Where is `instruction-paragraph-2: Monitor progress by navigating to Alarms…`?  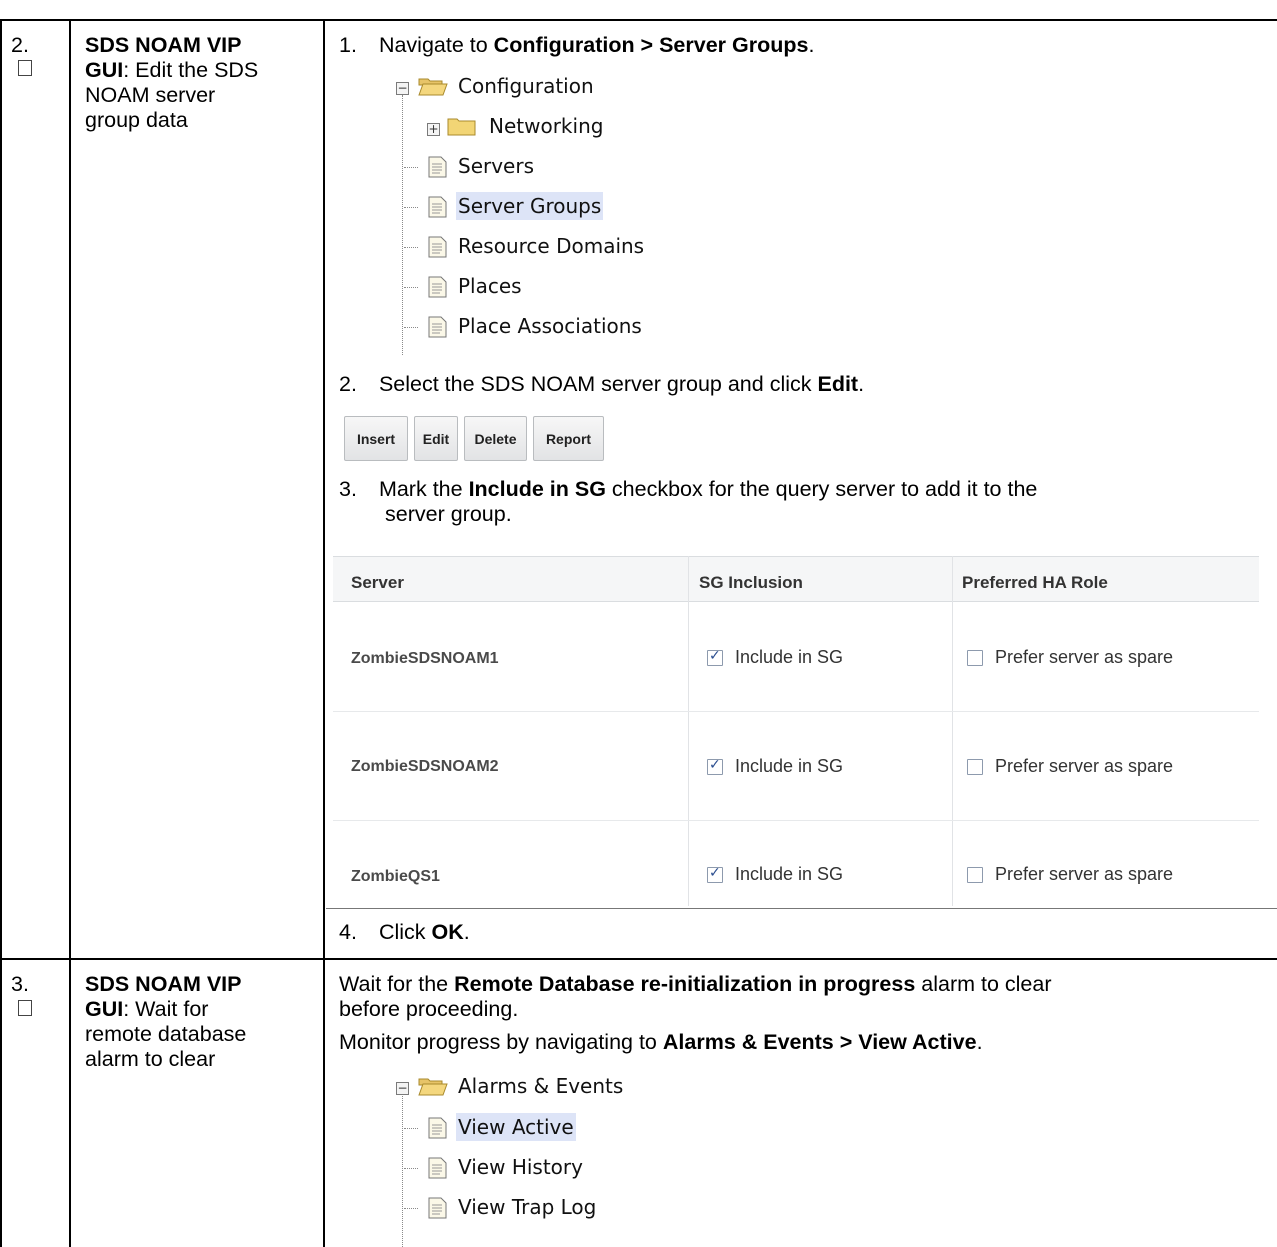 instruction-paragraph-2: Monitor progress by navigating to Alarms… is located at coordinates (661, 1042).